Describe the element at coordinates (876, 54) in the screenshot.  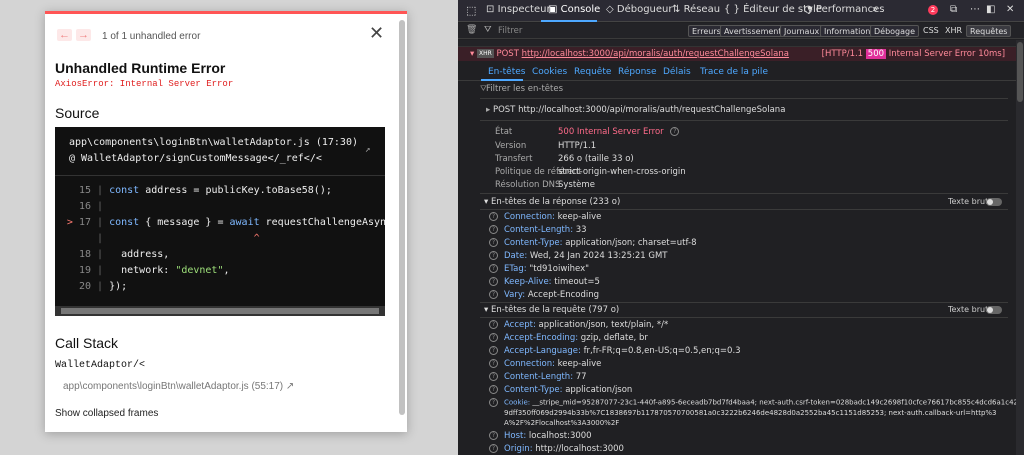
I see `status-code-badge: 500` at that location.